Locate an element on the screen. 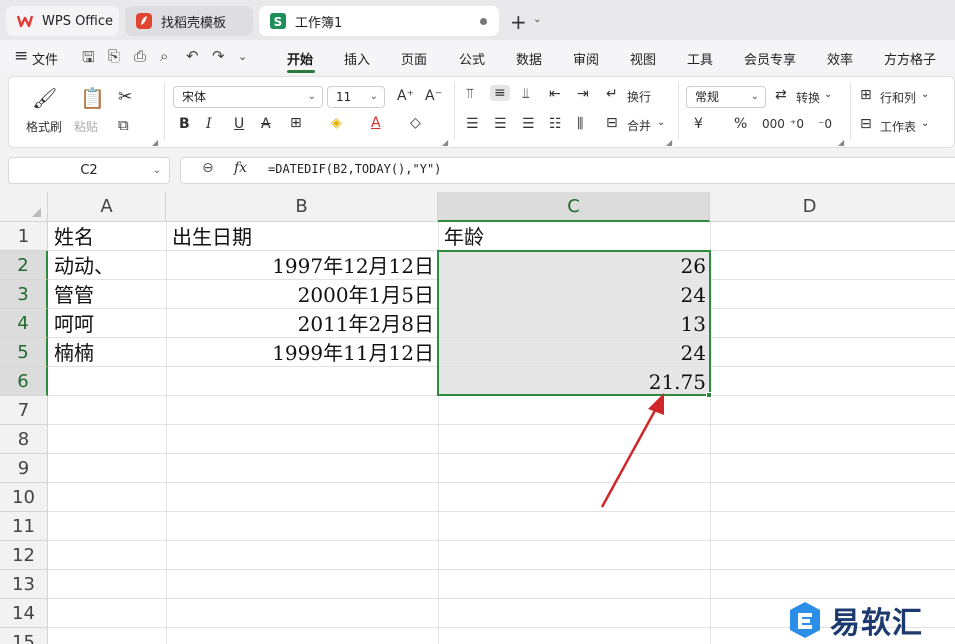 Image resolution: width=955 pixels, height=644 pixels. wrap-text-icon: ↵ is located at coordinates (612, 94).